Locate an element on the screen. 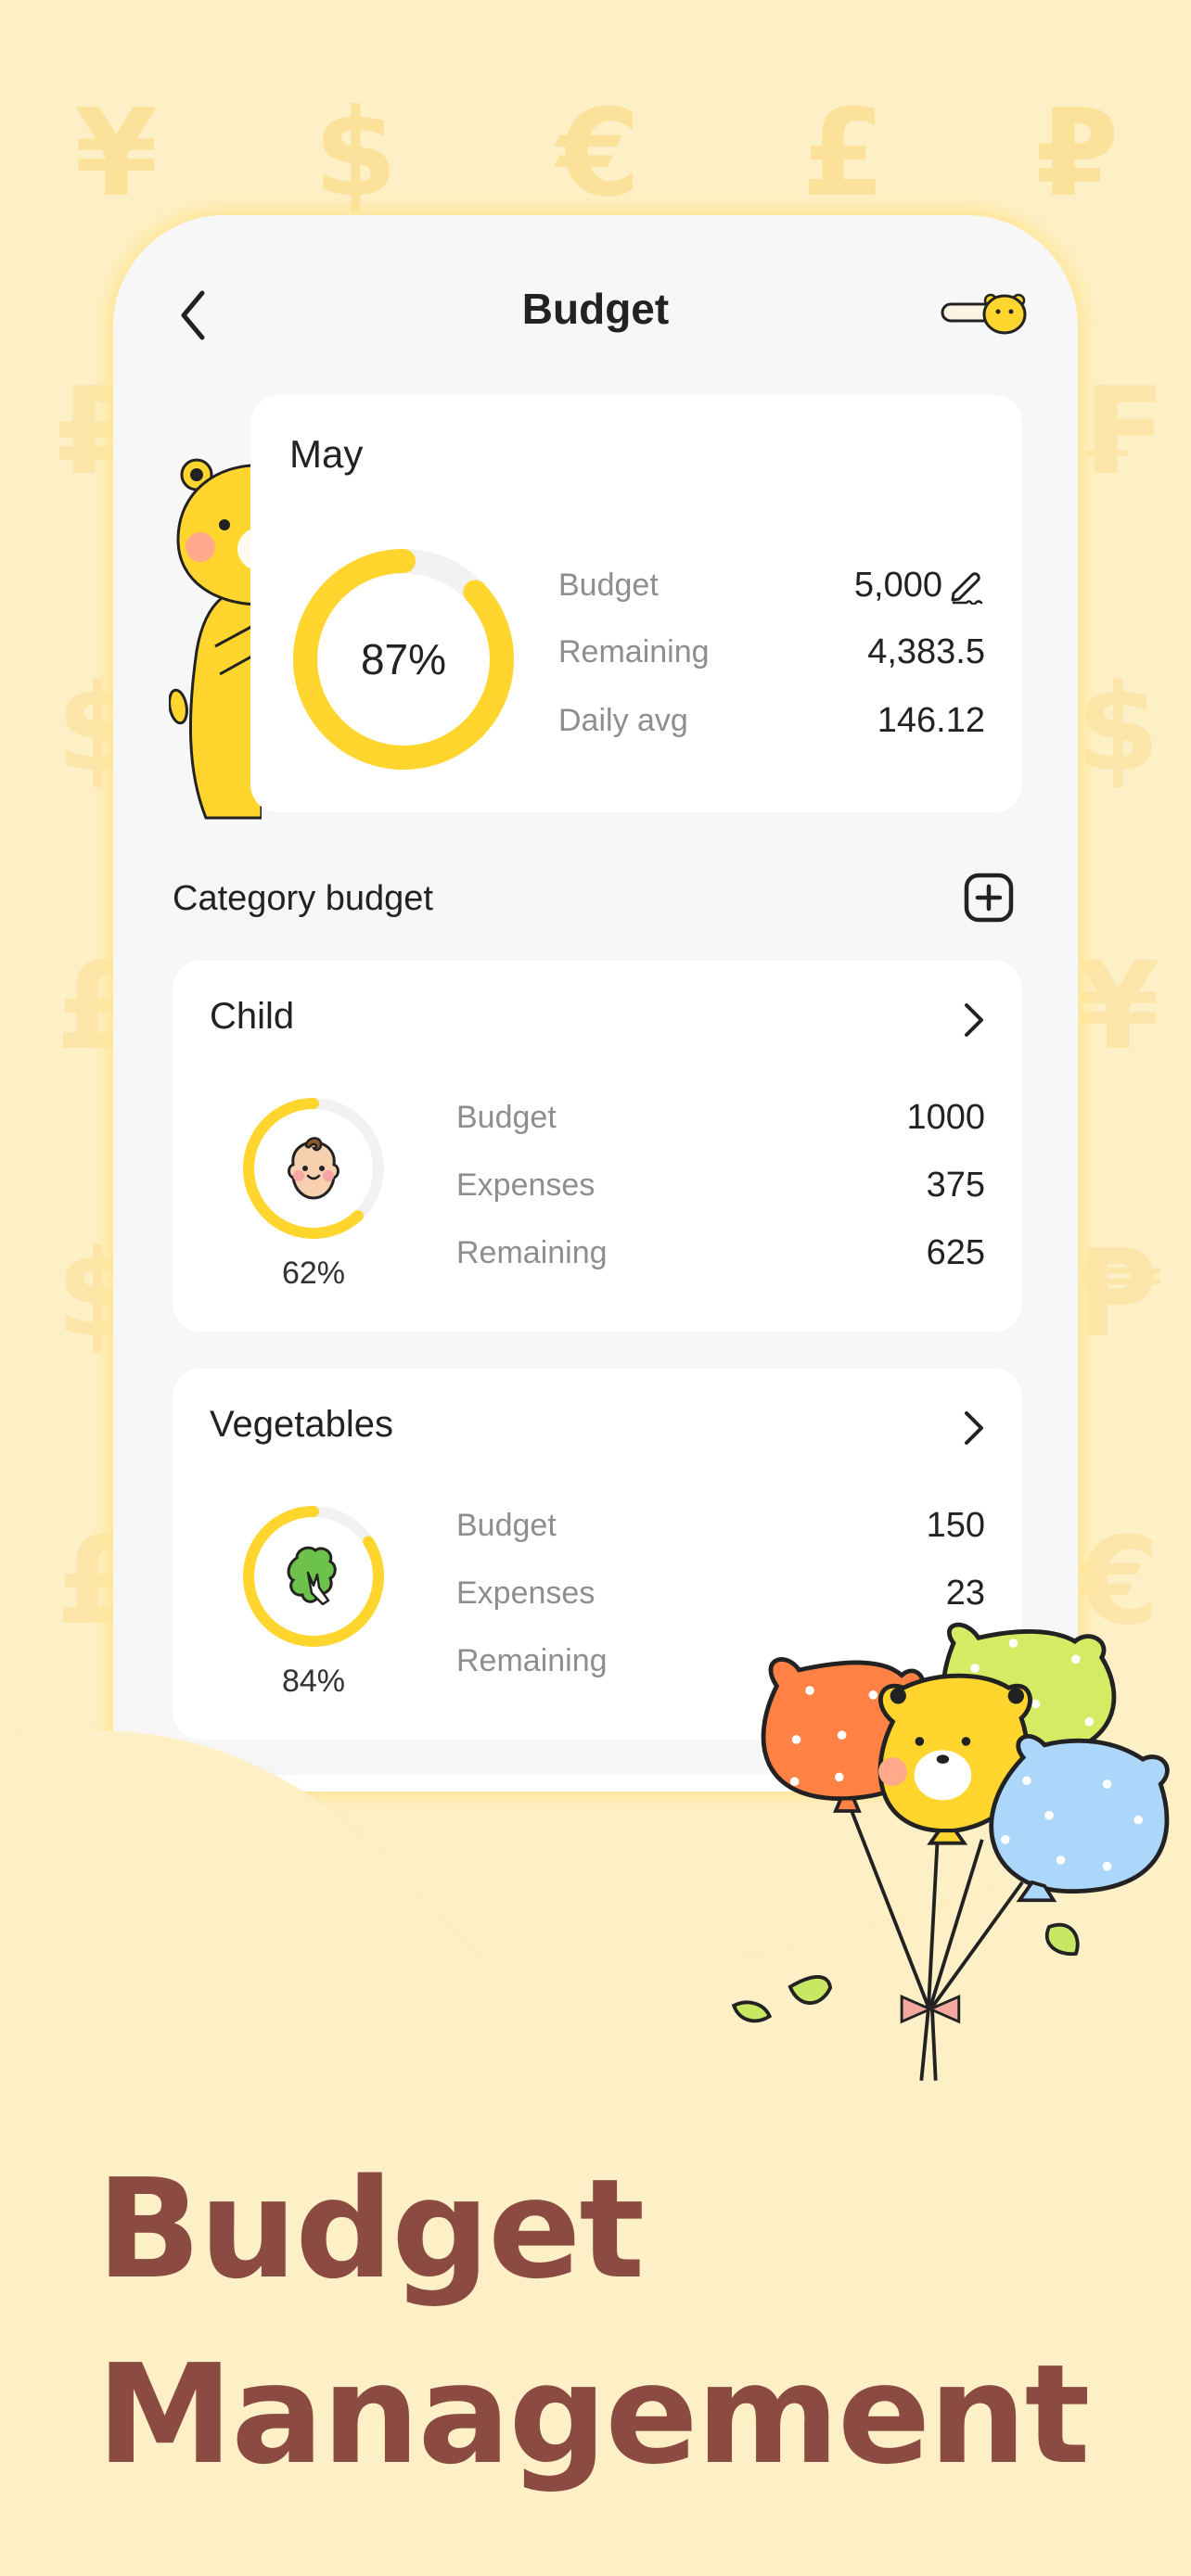 Image resolution: width=1191 pixels, height=2576 pixels. category-row-expenses: Expenses 375 is located at coordinates (720, 1185).